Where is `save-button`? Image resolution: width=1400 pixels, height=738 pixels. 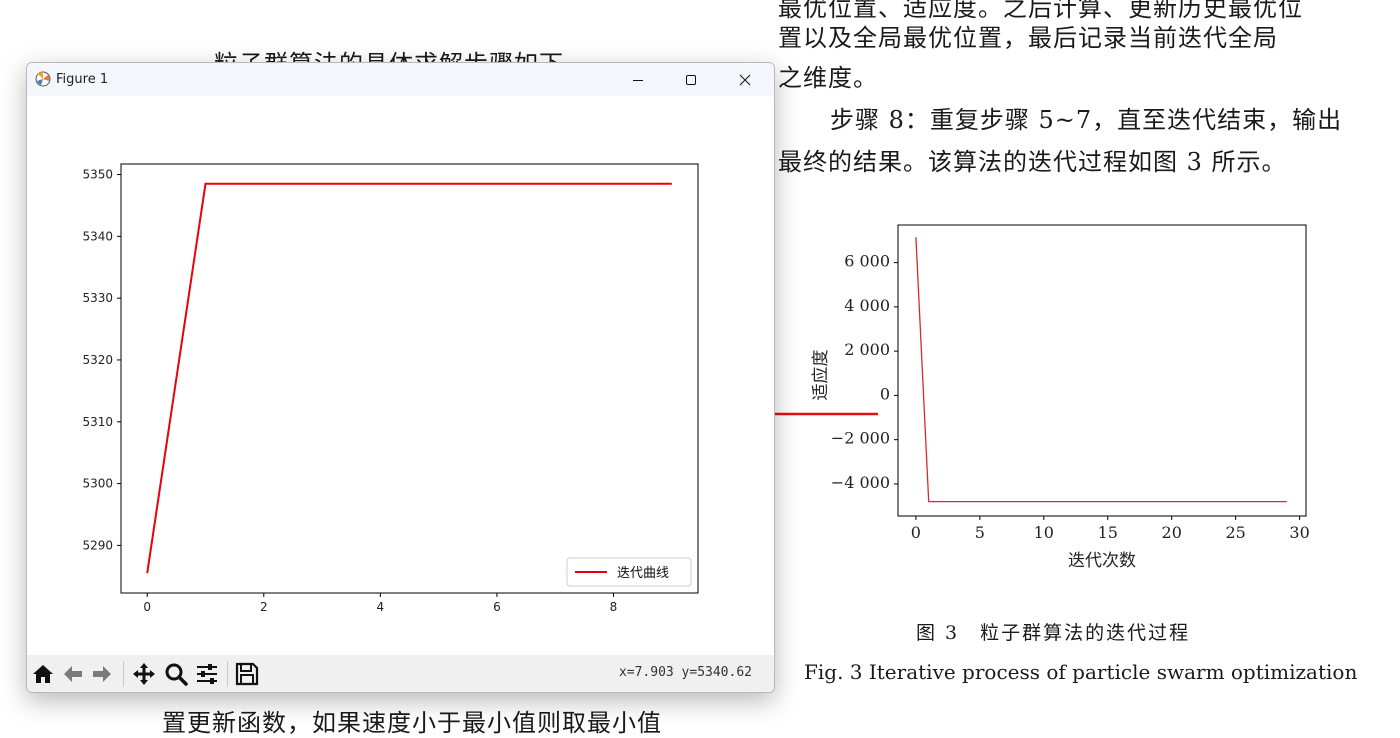 save-button is located at coordinates (247, 674).